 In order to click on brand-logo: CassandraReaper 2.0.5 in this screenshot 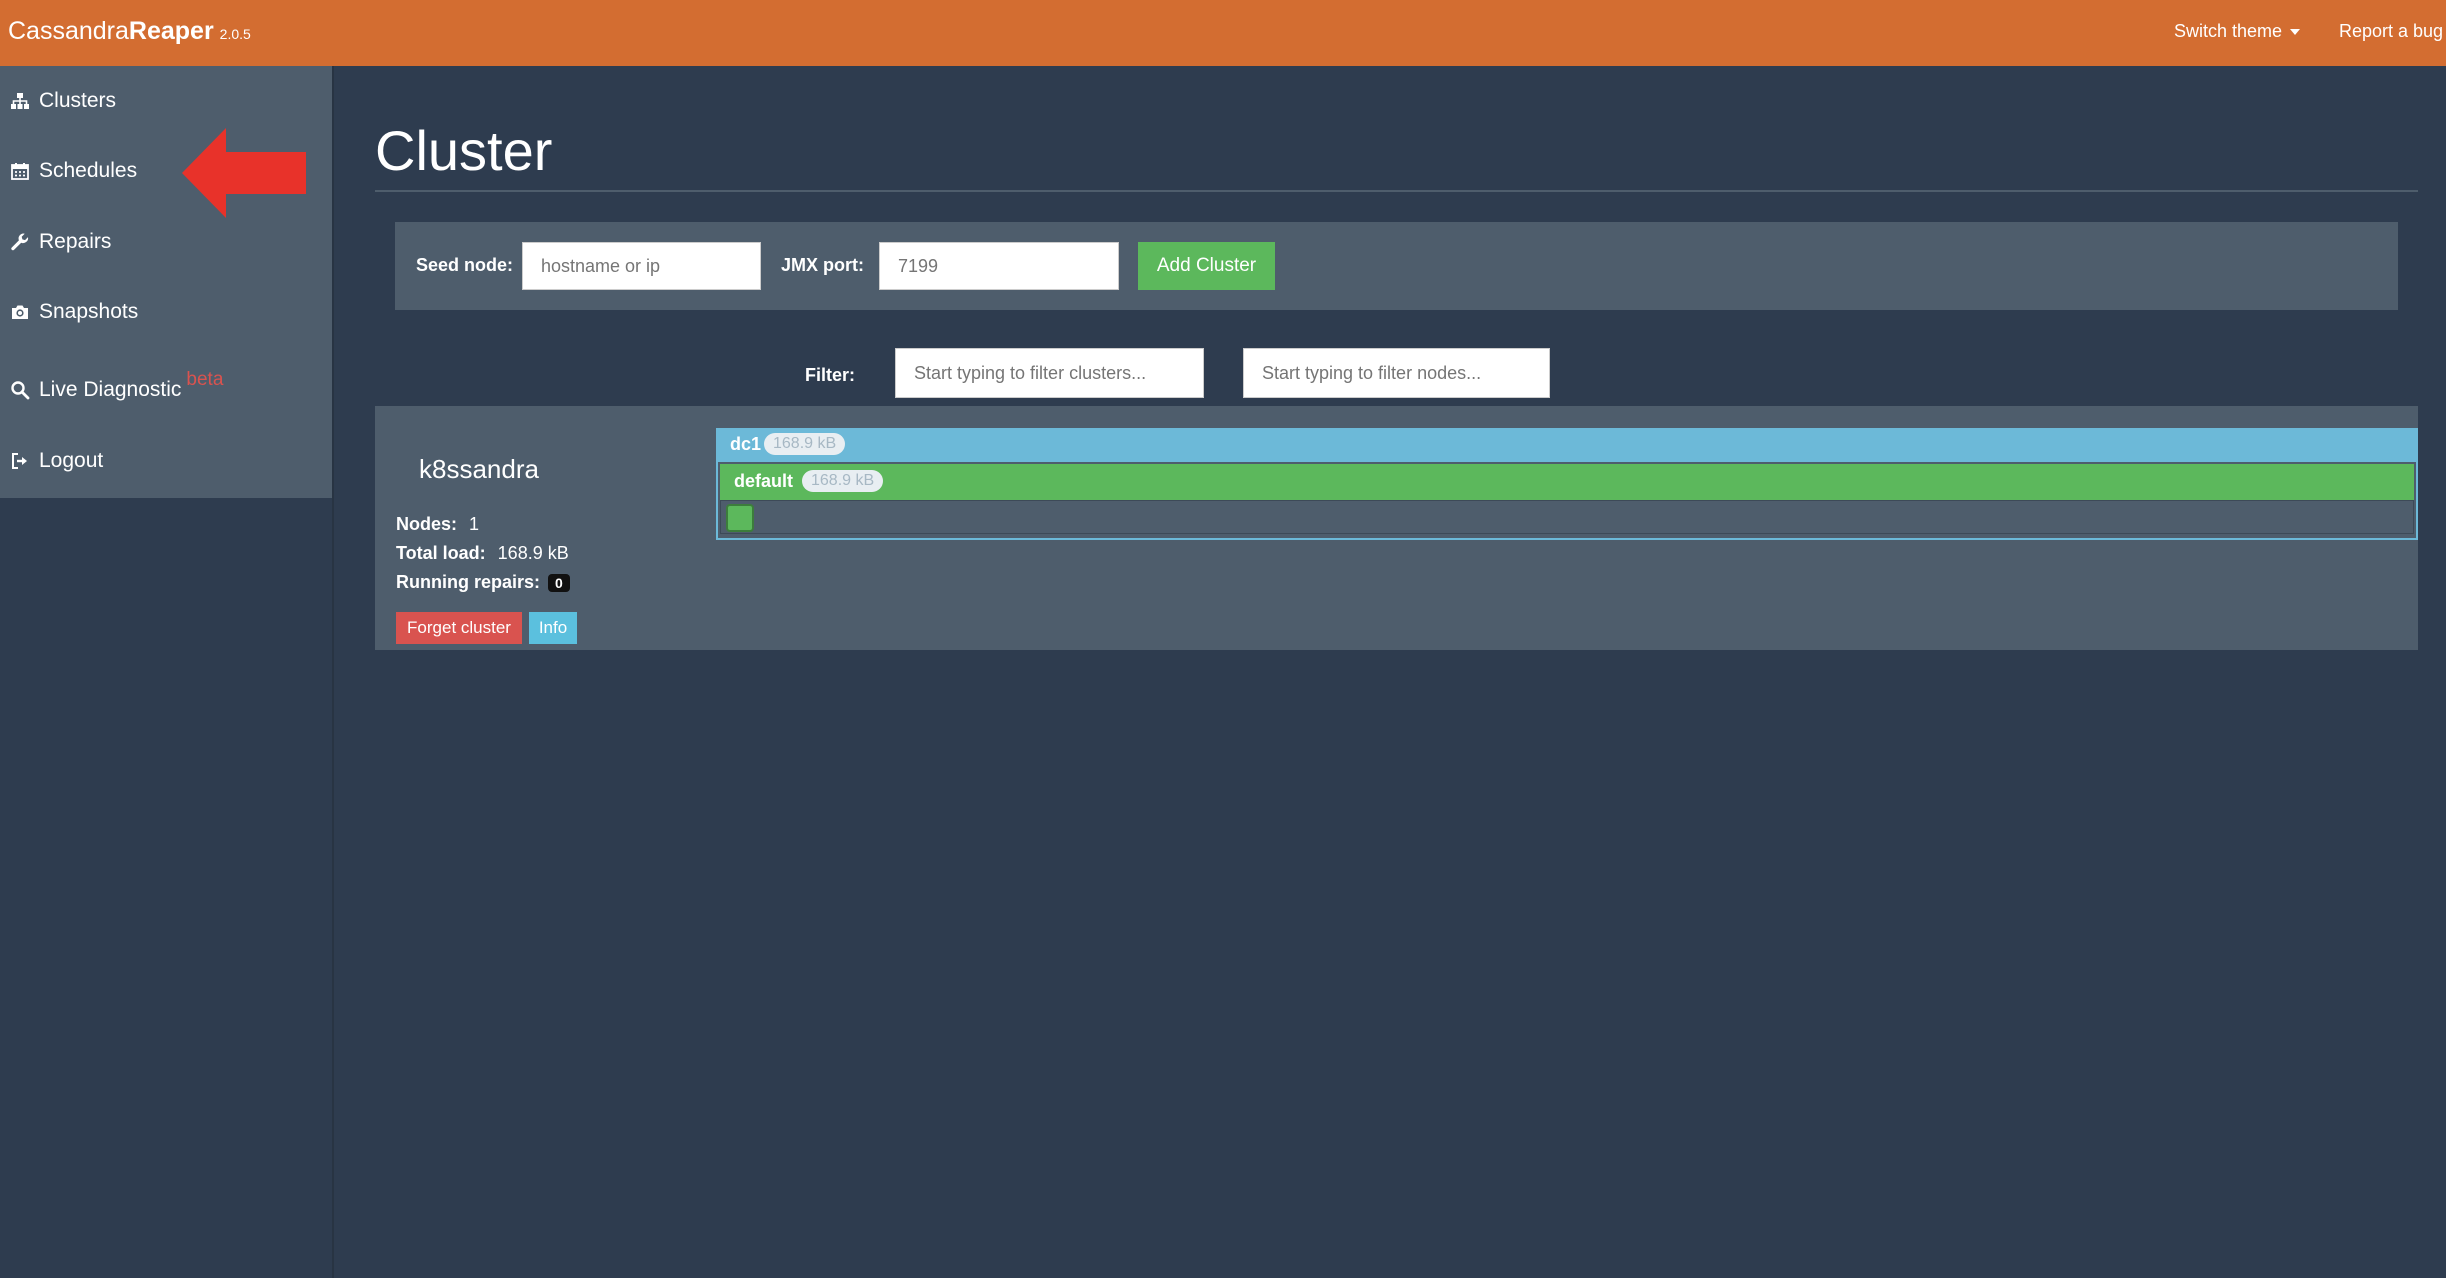, I will do `click(129, 31)`.